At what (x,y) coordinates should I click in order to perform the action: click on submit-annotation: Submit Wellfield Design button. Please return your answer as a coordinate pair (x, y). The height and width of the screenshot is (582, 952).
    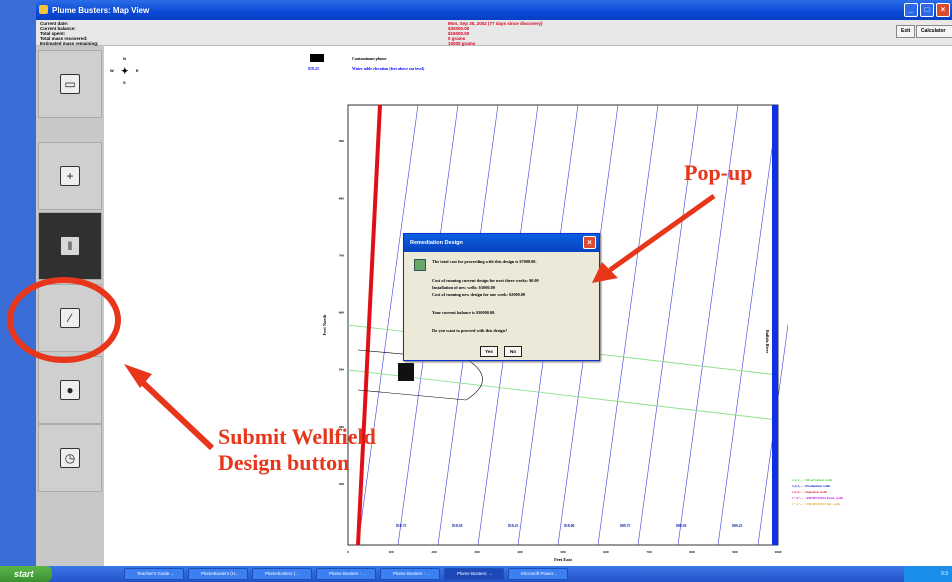
    Looking at the image, I should click on (297, 450).